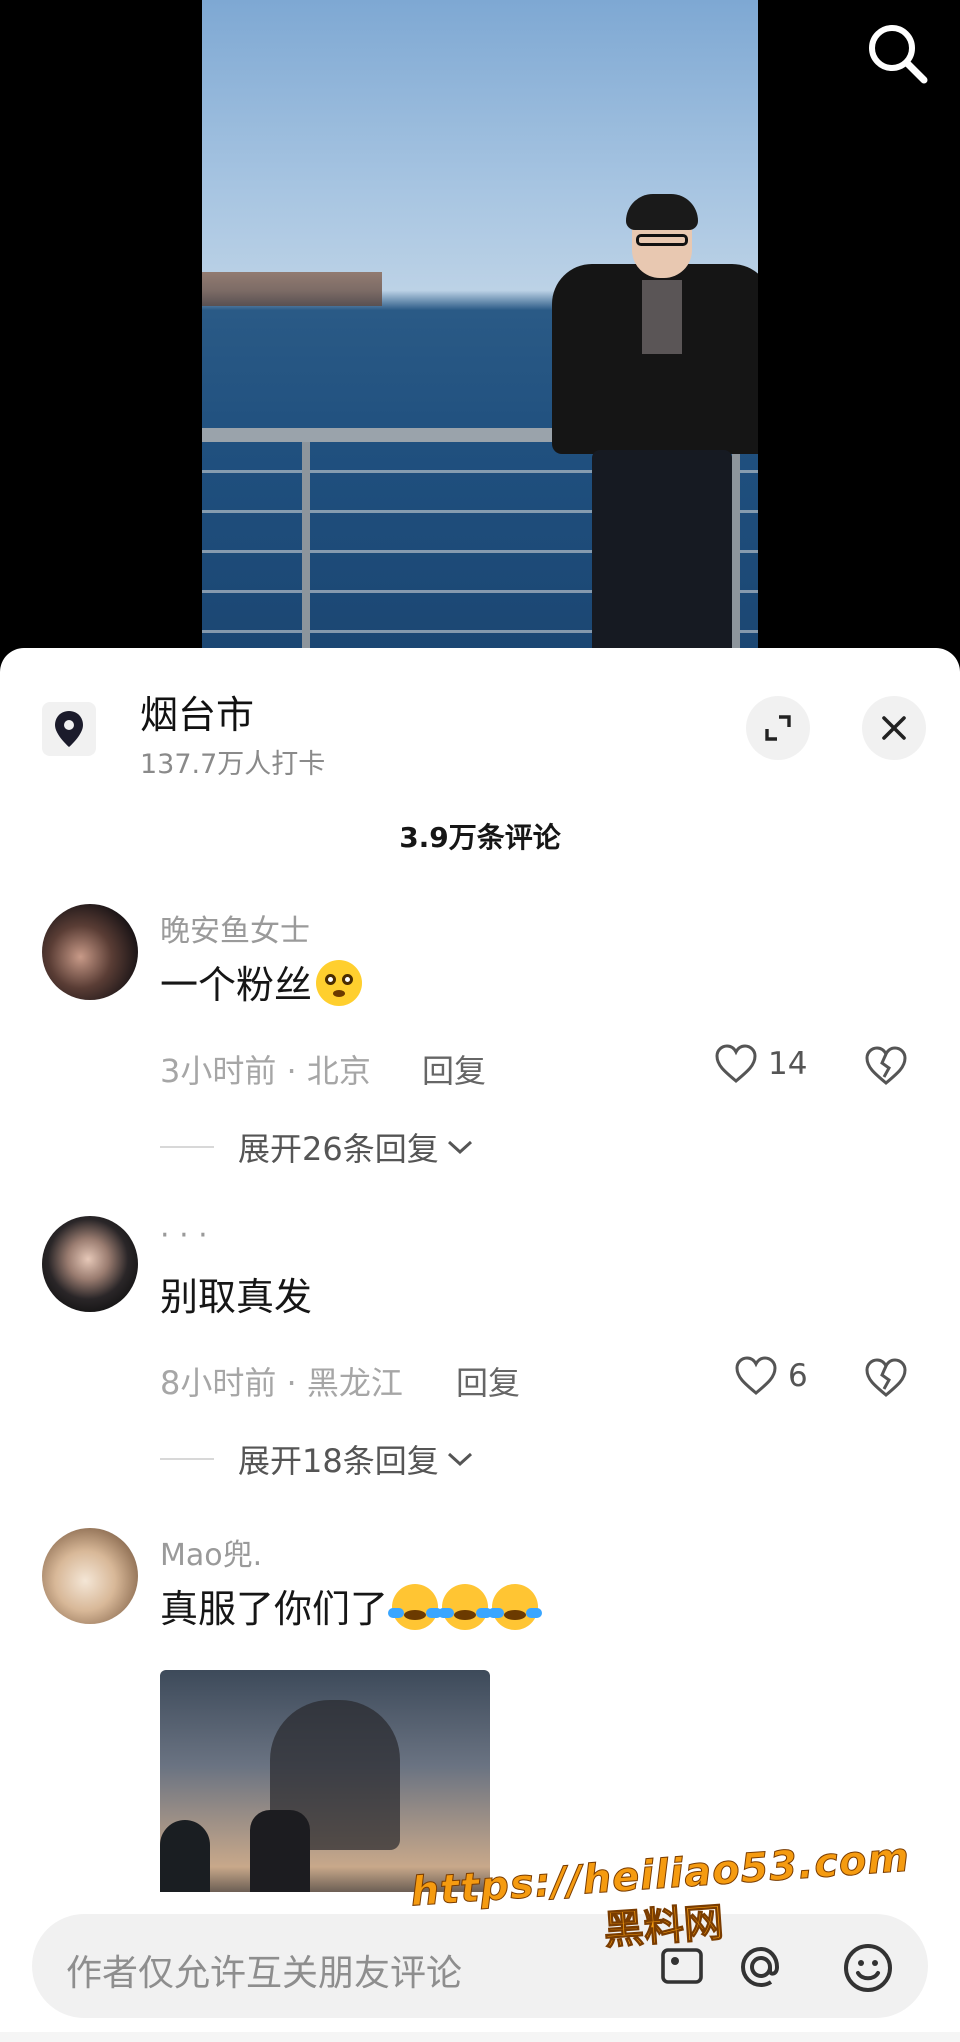 The image size is (960, 2042). I want to click on location-title: 烟台市, so click(197, 711).